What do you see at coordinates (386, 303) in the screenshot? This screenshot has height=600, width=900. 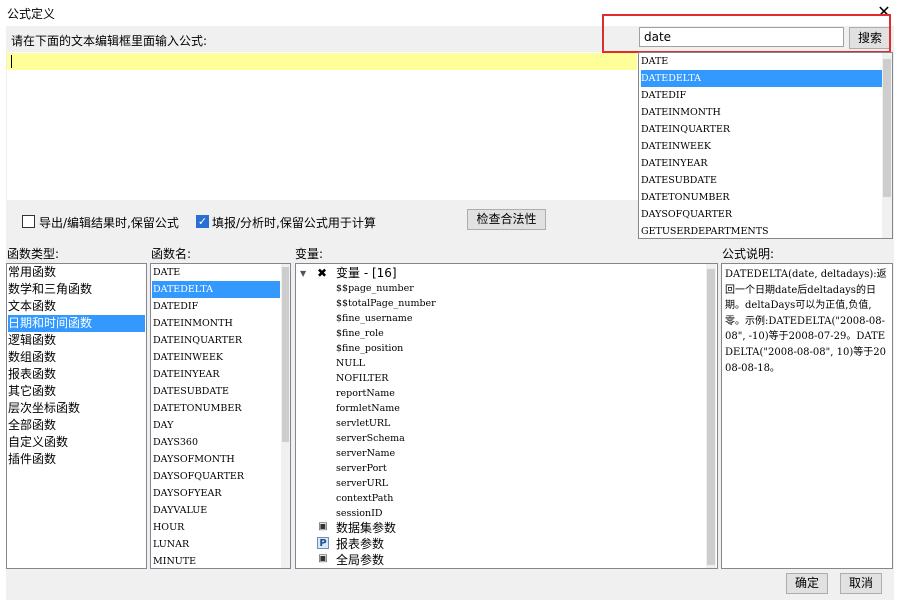 I see `variable-item: $$totalPage_number` at bounding box center [386, 303].